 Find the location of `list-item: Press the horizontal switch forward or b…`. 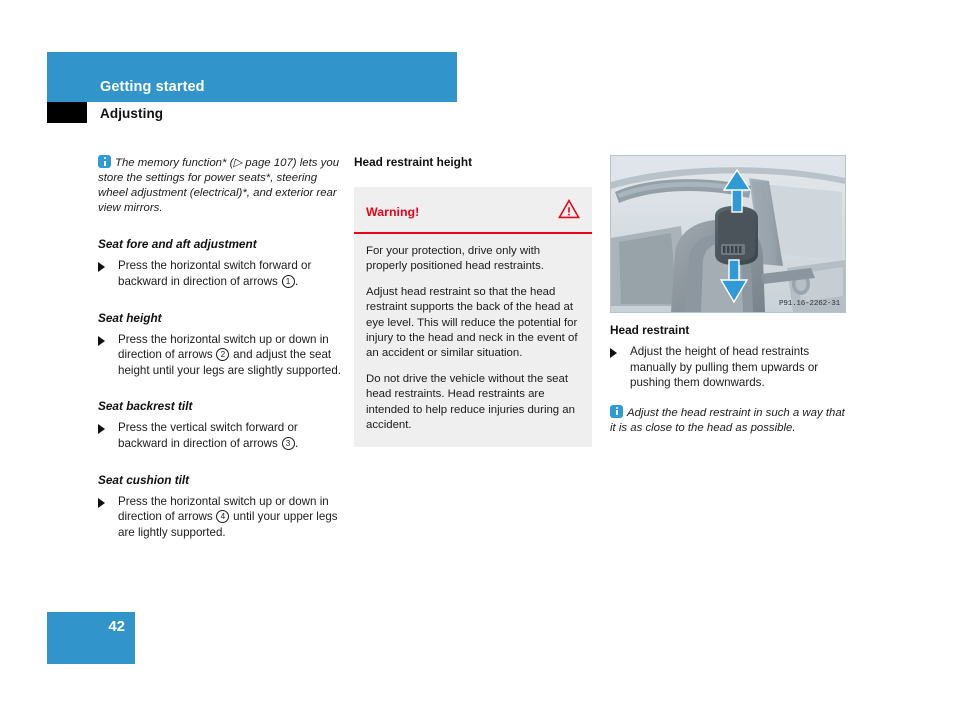

list-item: Press the horizontal switch forward or b… is located at coordinates (222, 273).